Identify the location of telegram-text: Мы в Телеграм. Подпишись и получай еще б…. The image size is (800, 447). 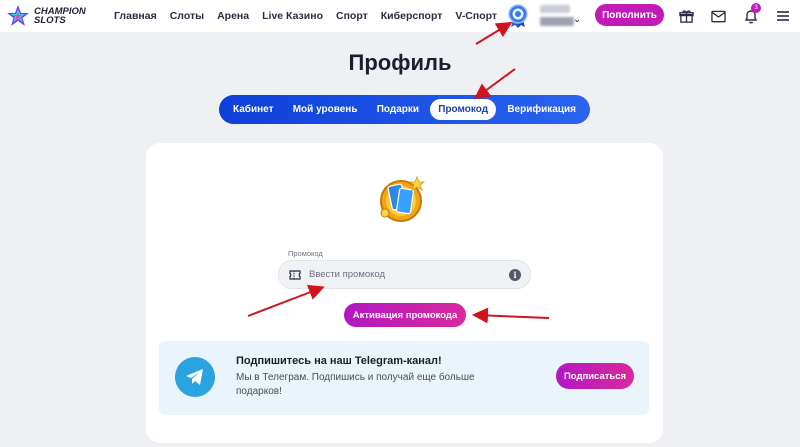
(355, 384).